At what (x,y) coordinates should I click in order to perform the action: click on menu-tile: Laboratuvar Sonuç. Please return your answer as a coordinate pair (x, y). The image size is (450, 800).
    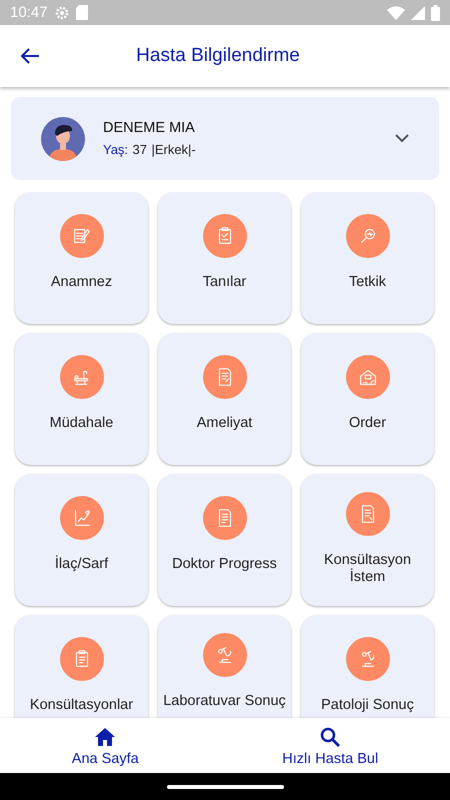
    Looking at the image, I should click on (224, 666).